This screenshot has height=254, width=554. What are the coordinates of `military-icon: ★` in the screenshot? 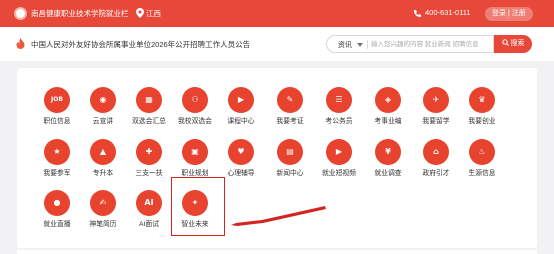 It's located at (57, 152).